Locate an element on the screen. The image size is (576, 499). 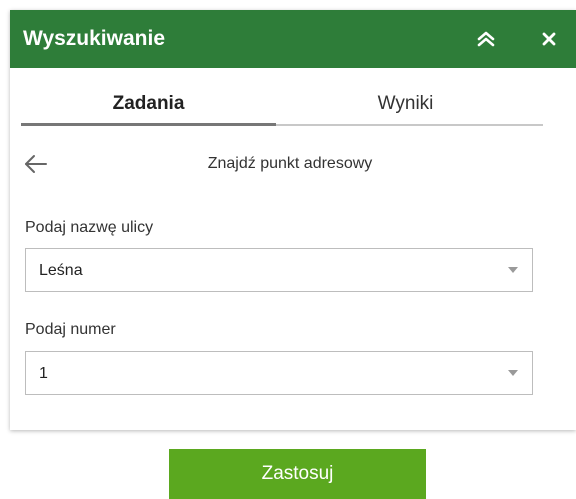
number-select: 1 is located at coordinates (279, 373).